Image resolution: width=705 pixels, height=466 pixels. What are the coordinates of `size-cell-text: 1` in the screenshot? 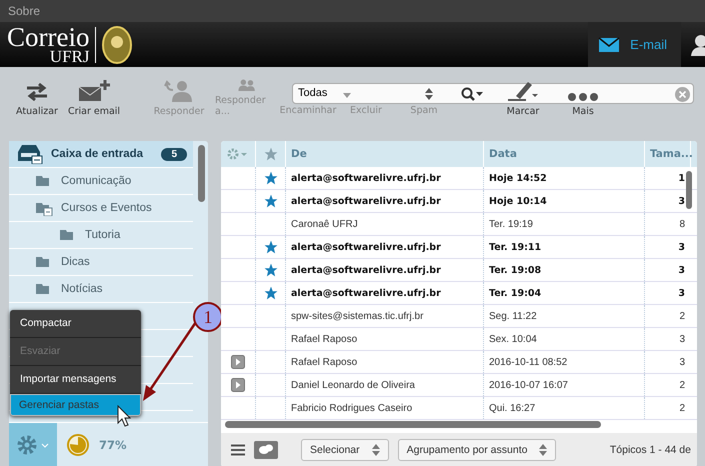 It's located at (681, 179).